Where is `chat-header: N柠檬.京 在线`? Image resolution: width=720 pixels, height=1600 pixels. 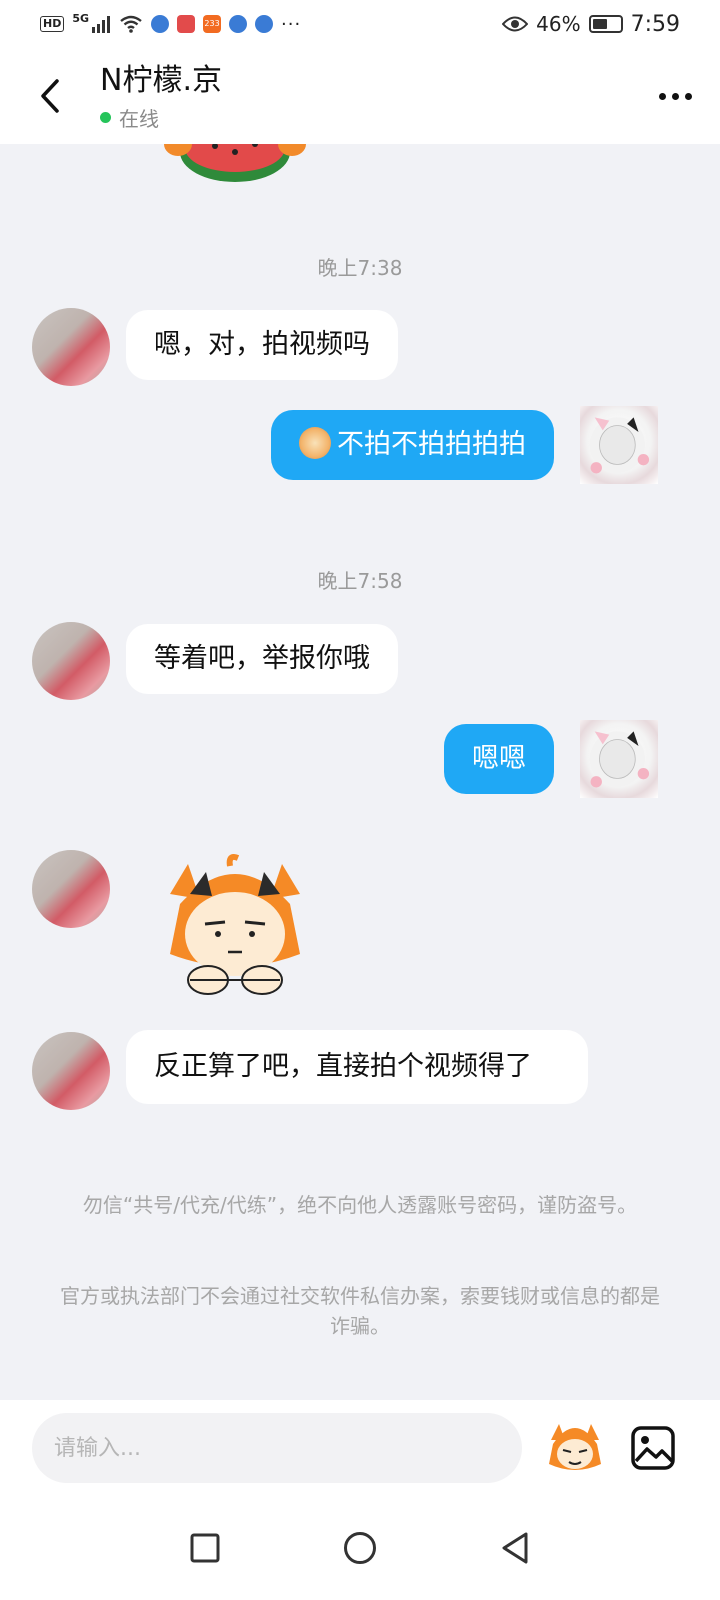 chat-header: N柠檬.京 在线 is located at coordinates (360, 96).